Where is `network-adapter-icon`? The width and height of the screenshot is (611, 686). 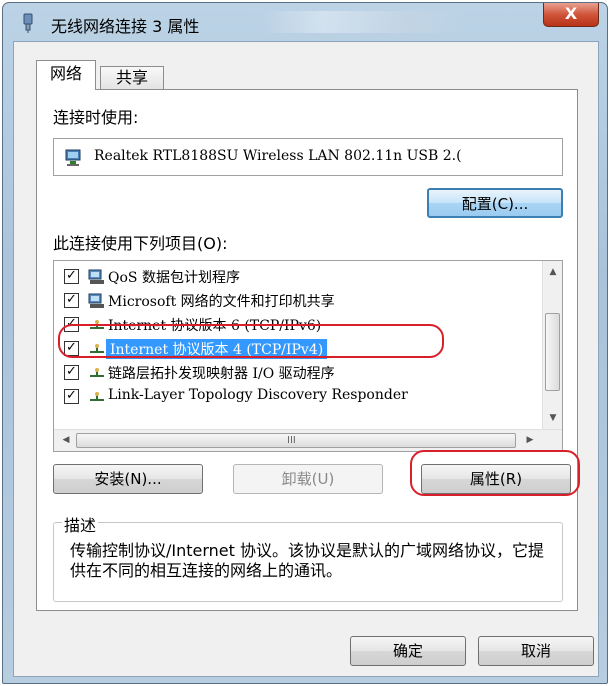
network-adapter-icon is located at coordinates (73, 157).